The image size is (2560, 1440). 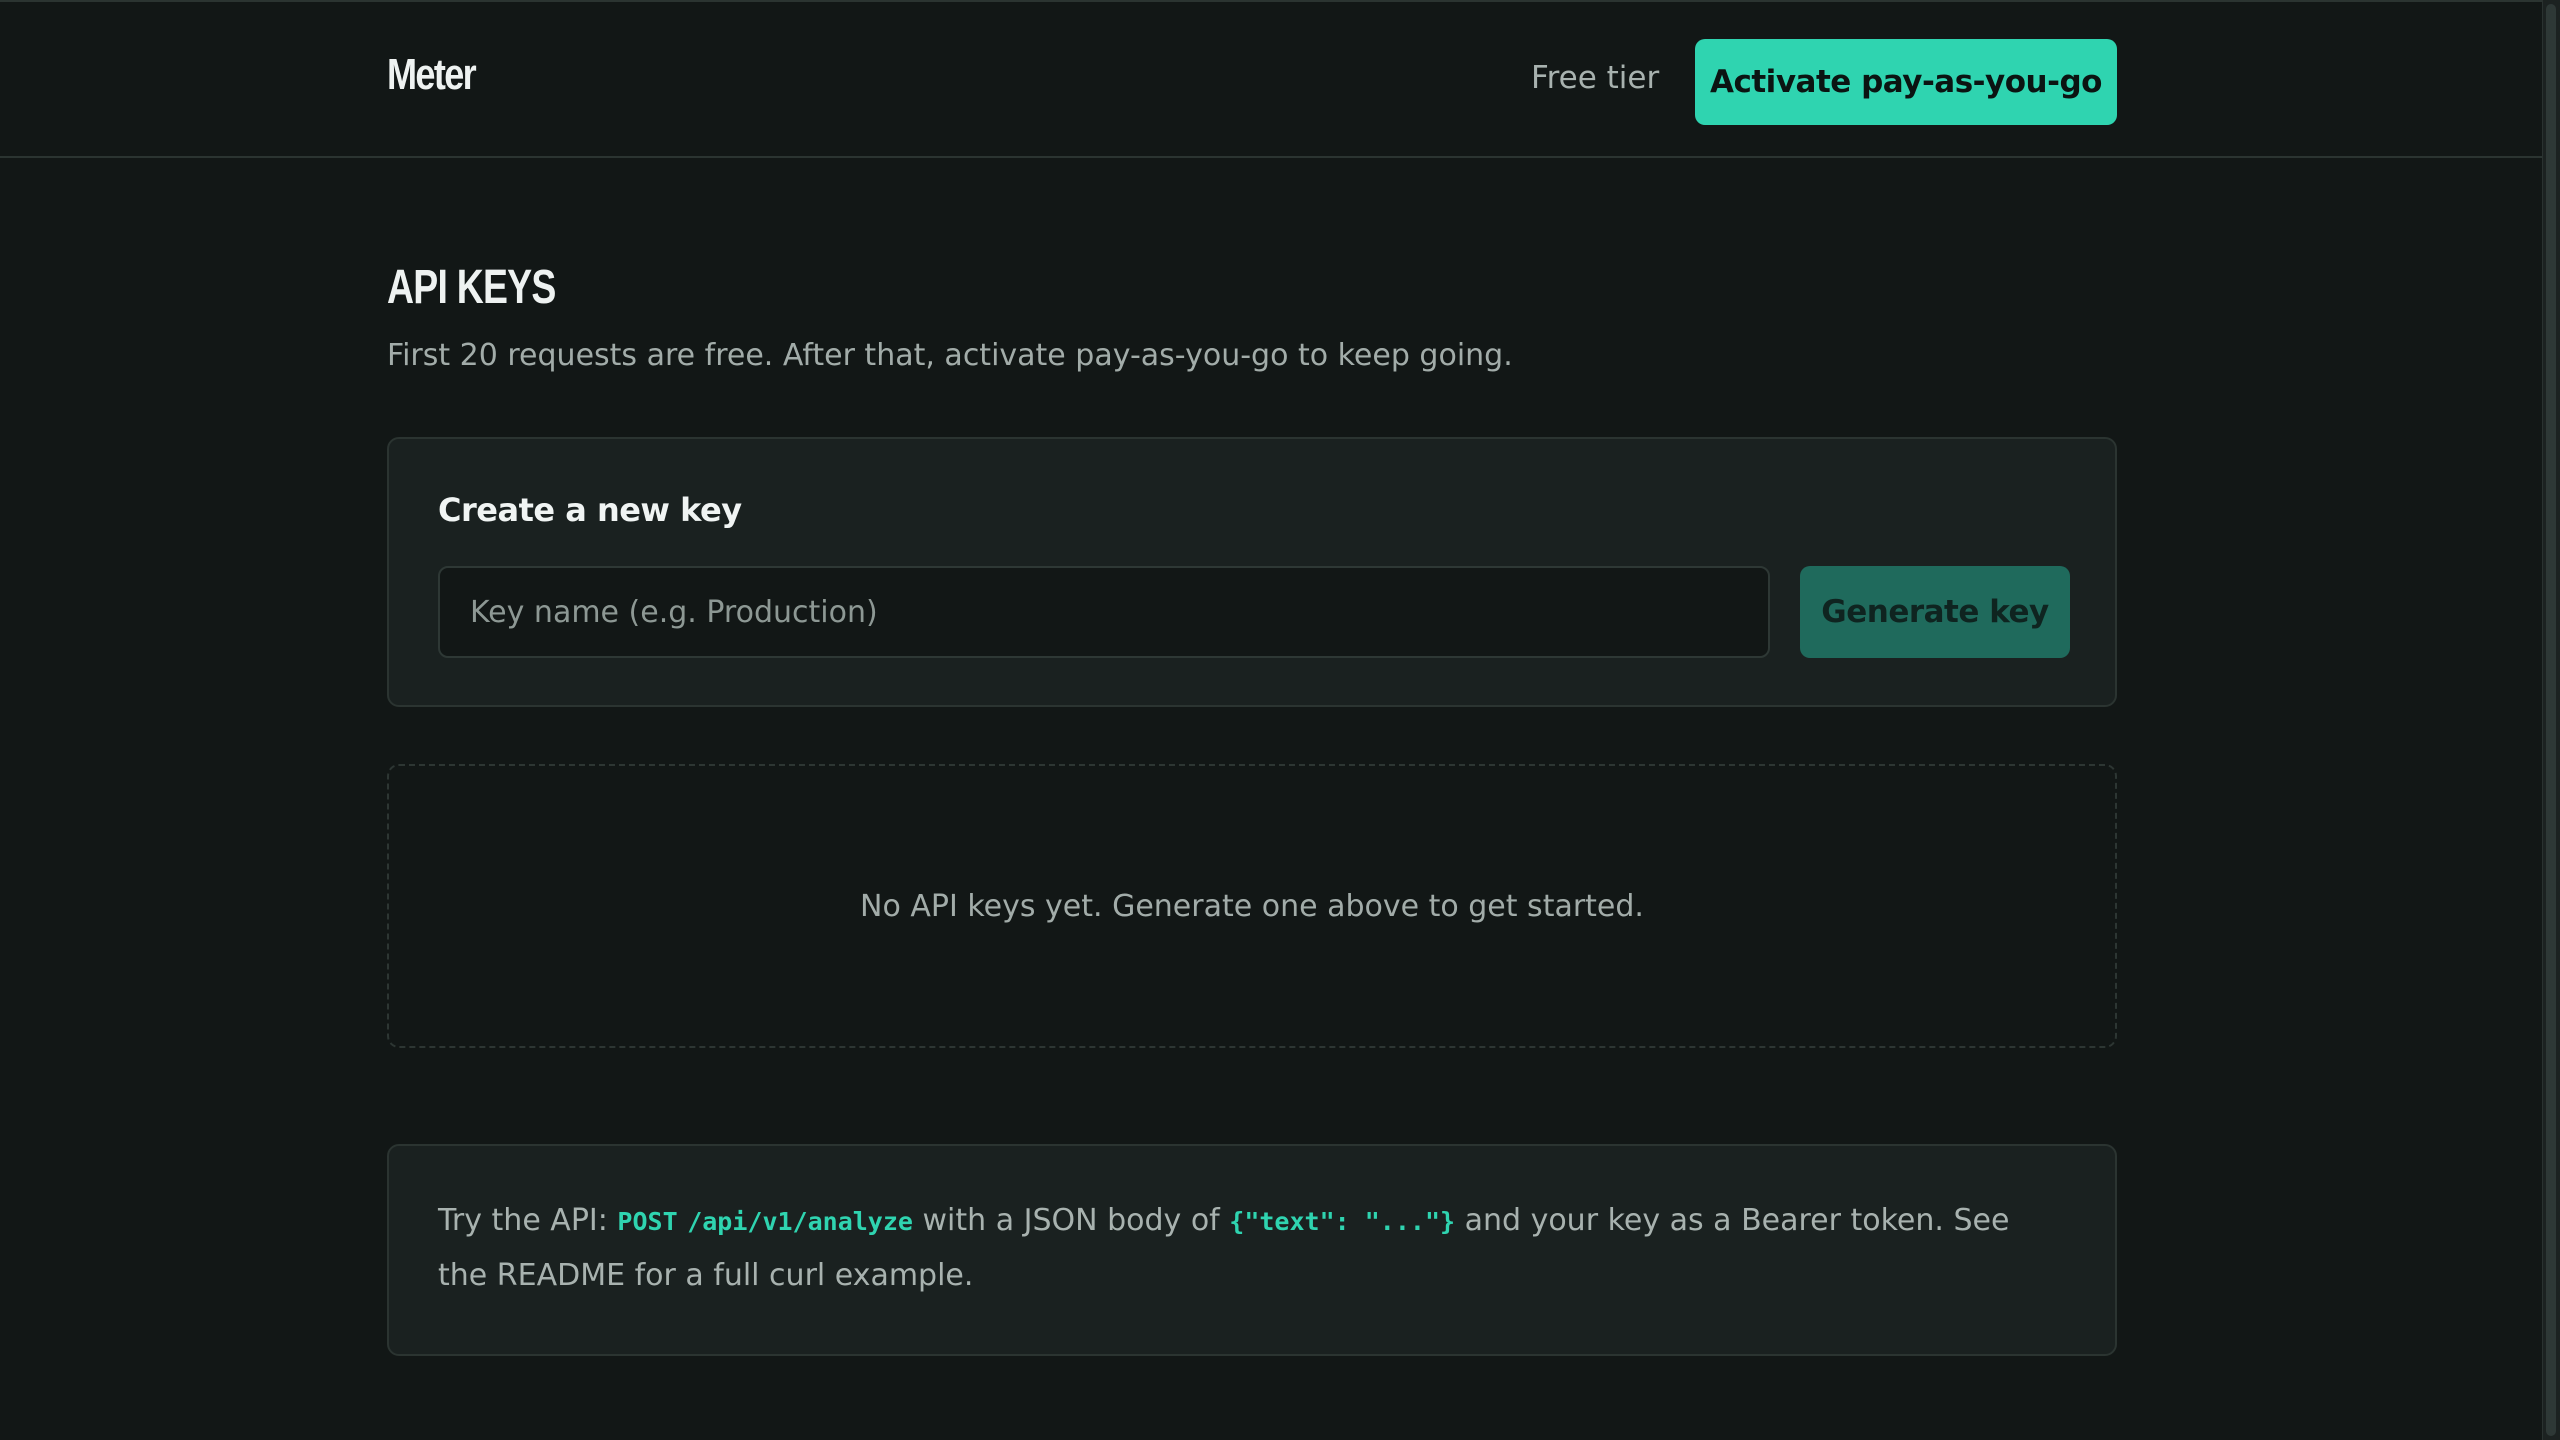 I want to click on page-title: API KEYS, so click(x=471, y=287).